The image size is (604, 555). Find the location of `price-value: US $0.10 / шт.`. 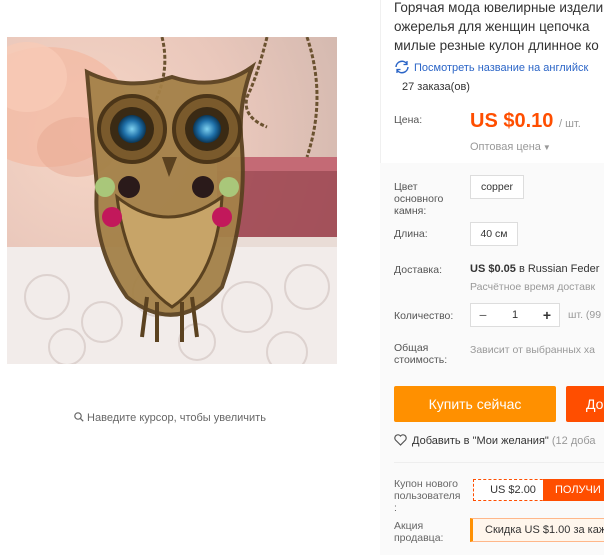

price-value: US $0.10 / шт. is located at coordinates (525, 121).